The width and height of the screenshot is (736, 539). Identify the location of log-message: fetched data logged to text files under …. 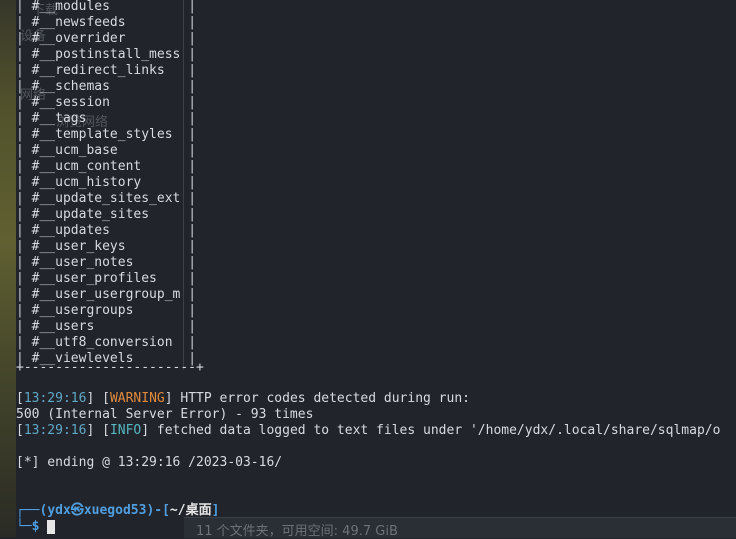
(435, 430).